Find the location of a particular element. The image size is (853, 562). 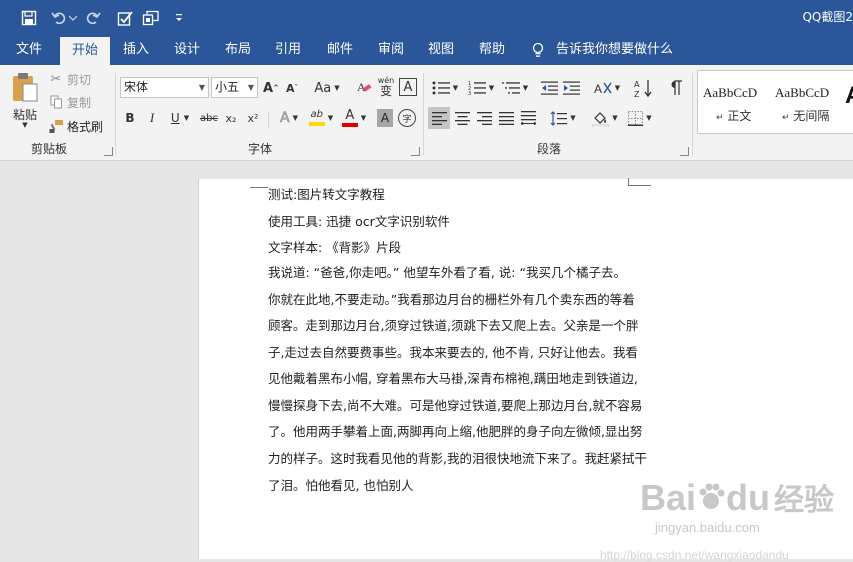

undo-dropdown-icon is located at coordinates (73, 17).